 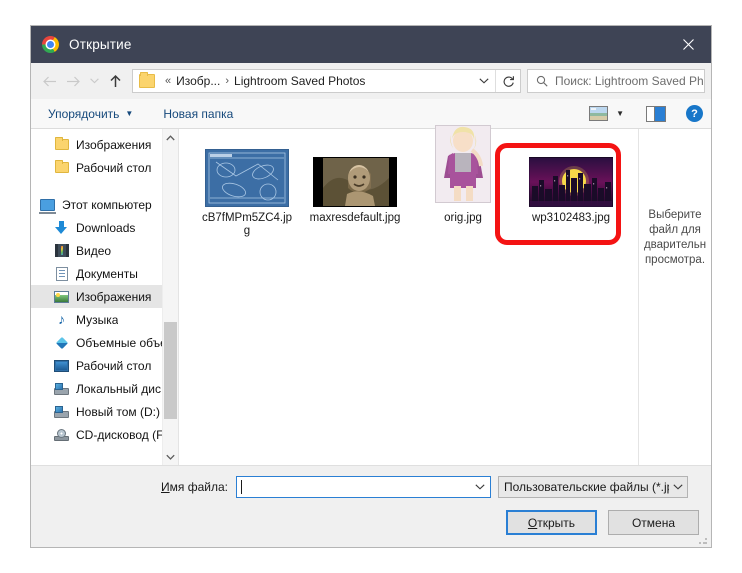 I want to click on file-item-selected: wp3102483.jpg, so click(x=571, y=204).